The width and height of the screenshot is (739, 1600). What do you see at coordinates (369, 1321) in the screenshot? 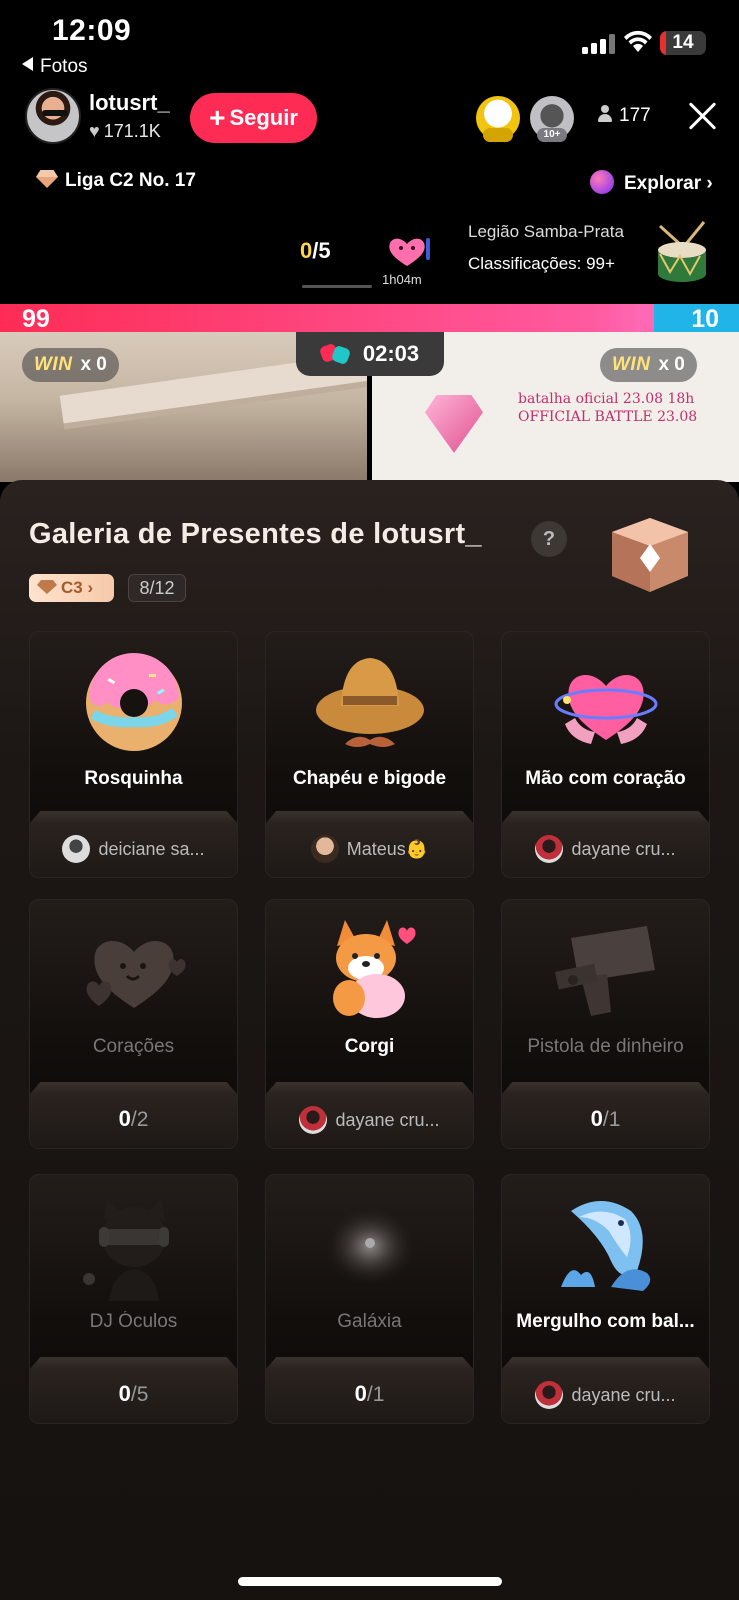
I see `gift-name: Galáxia` at bounding box center [369, 1321].